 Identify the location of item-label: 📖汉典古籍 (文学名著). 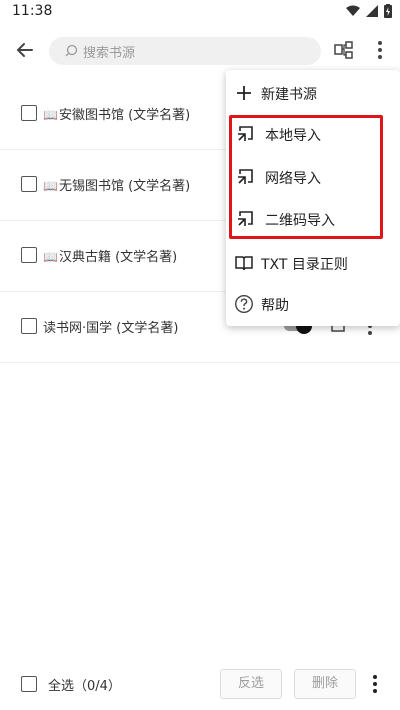
(110, 255).